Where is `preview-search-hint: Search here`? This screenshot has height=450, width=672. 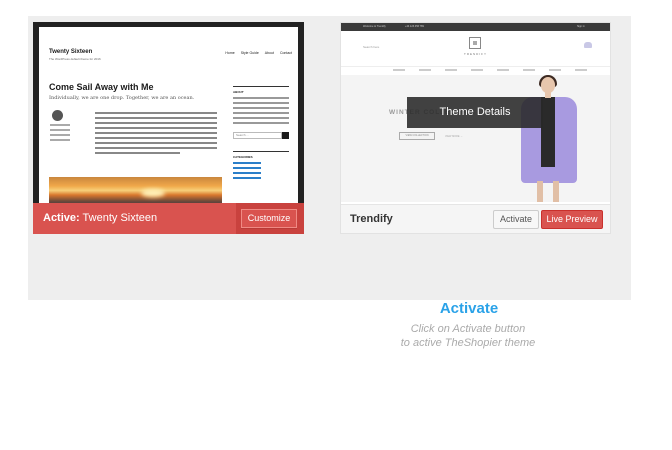 preview-search-hint: Search here is located at coordinates (371, 47).